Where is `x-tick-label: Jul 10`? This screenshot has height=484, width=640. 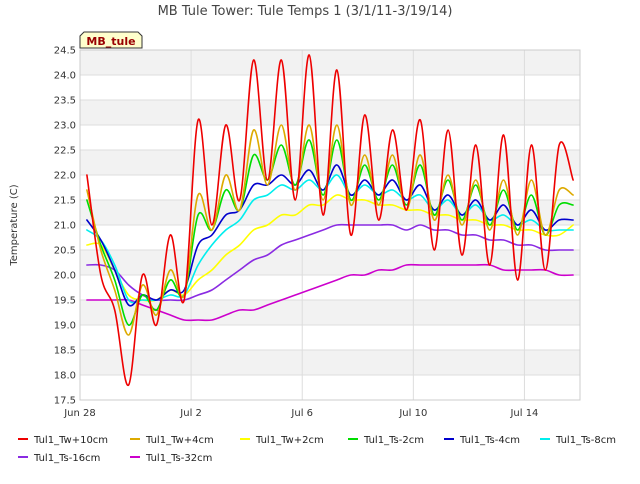
x-tick-label: Jul 10 is located at coordinates (412, 413).